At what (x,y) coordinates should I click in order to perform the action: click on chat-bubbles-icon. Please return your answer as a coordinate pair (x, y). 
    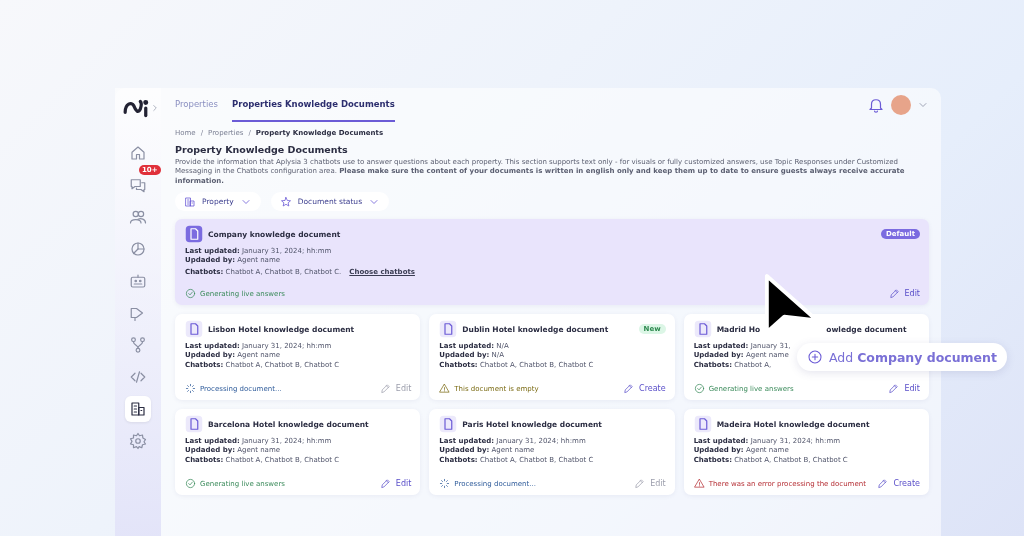
    Looking at the image, I should click on (138, 185).